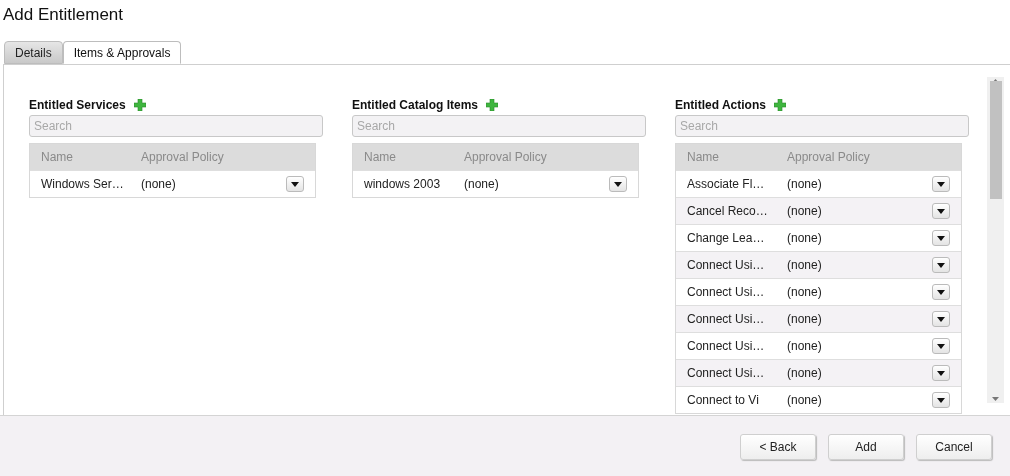 The image size is (1010, 476). What do you see at coordinates (402, 184) in the screenshot?
I see `table-cell-text: windows 2003` at bounding box center [402, 184].